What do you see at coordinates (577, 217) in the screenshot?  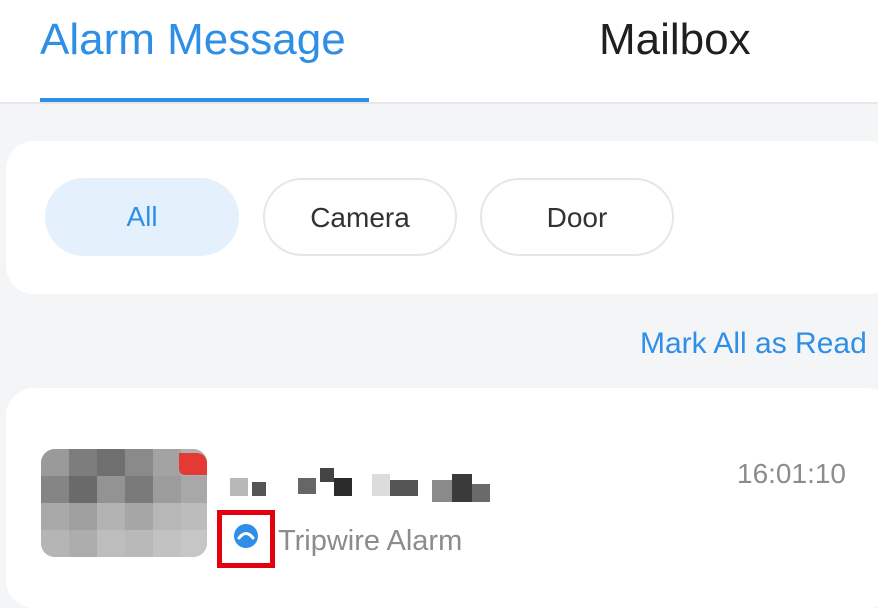 I see `filter-chip-door: Door` at bounding box center [577, 217].